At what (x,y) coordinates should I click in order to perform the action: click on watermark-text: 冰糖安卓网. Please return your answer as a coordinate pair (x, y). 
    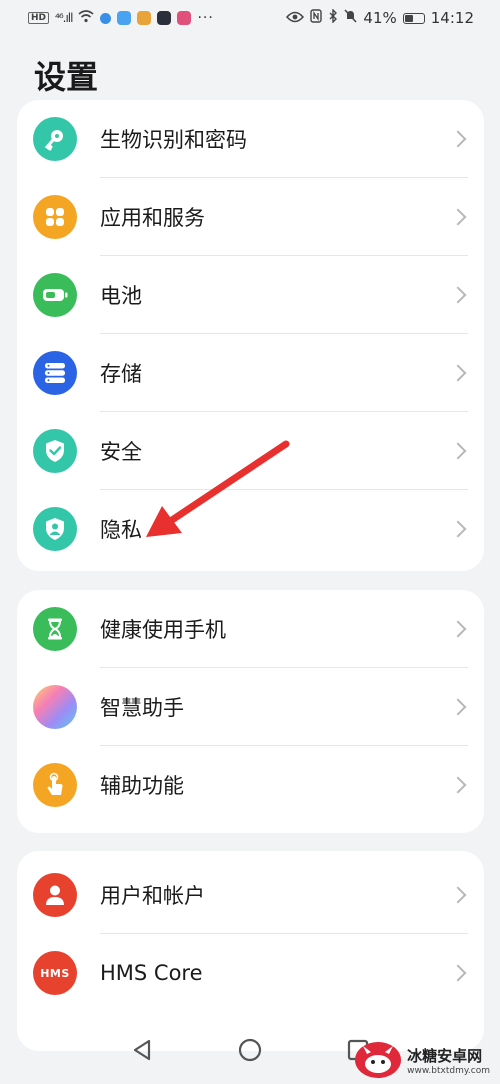
    Looking at the image, I should click on (445, 1055).